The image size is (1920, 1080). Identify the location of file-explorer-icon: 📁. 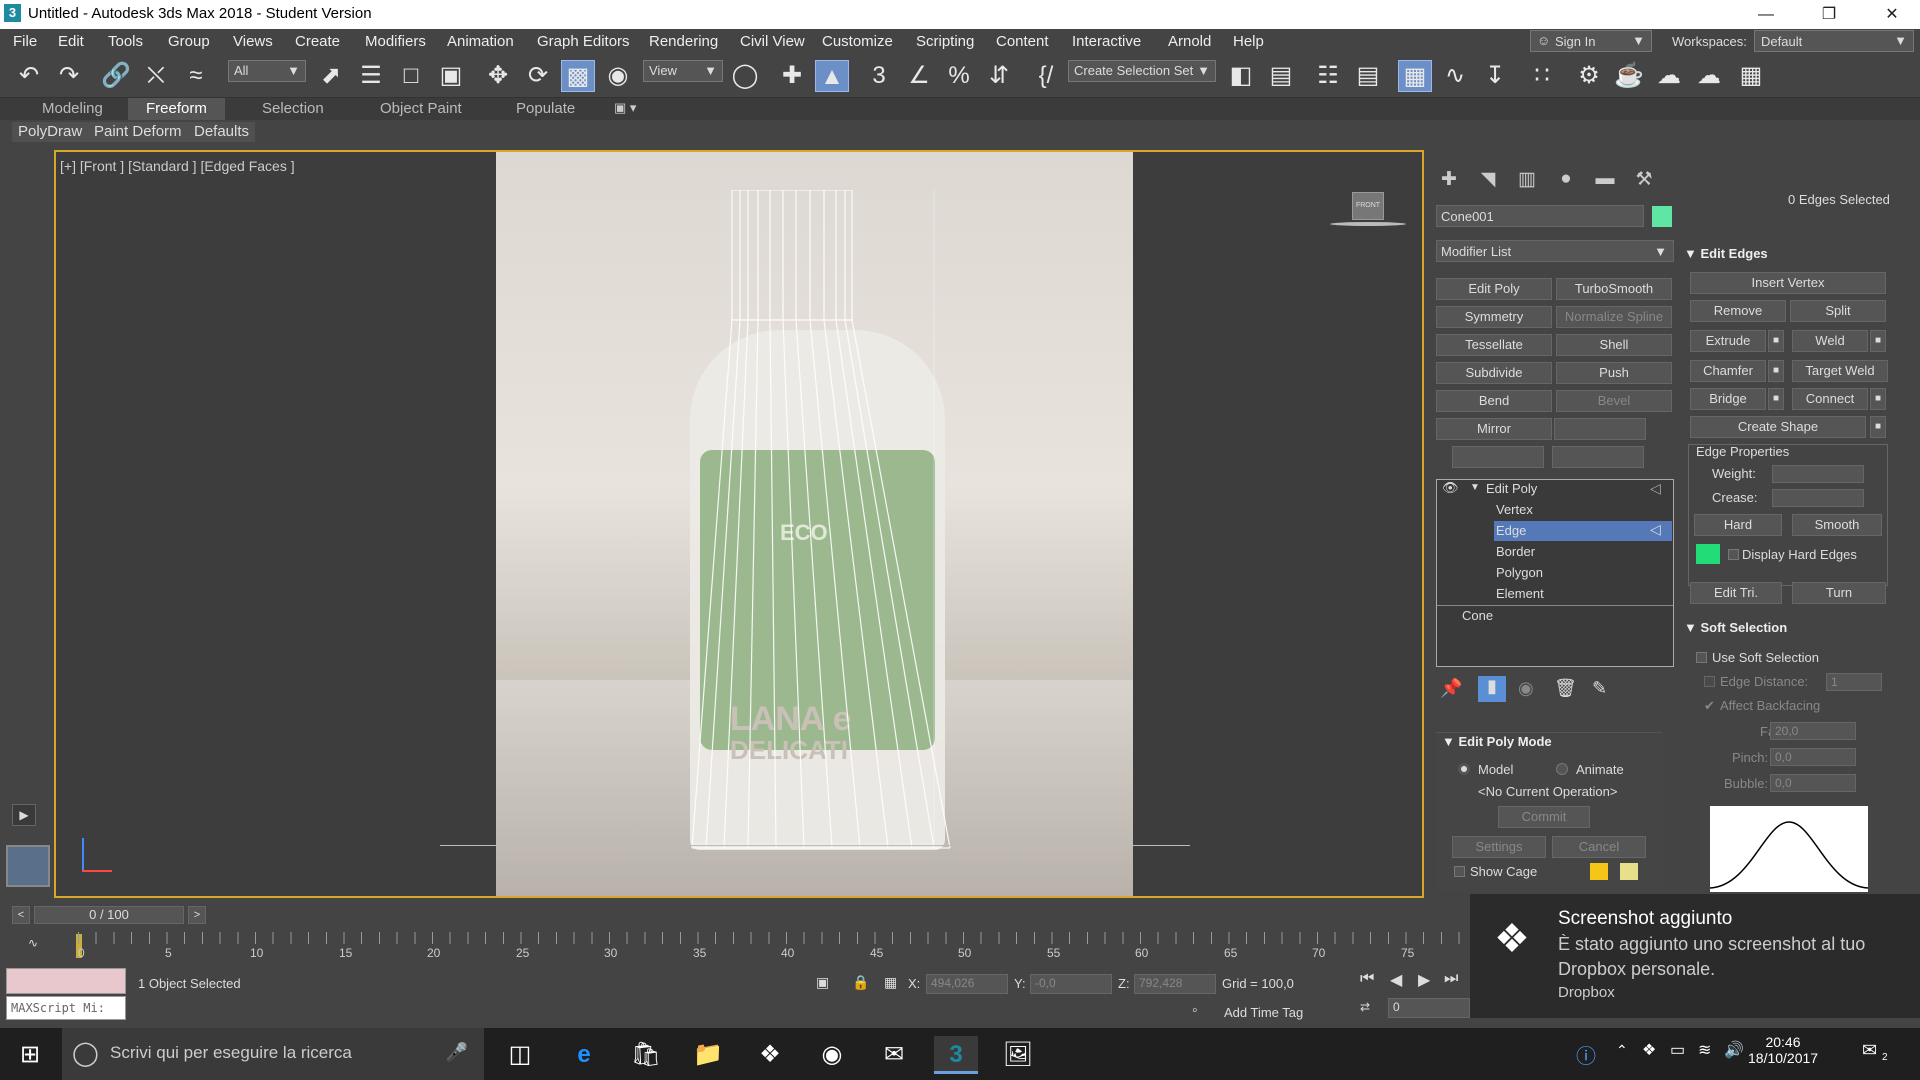
(708, 1055).